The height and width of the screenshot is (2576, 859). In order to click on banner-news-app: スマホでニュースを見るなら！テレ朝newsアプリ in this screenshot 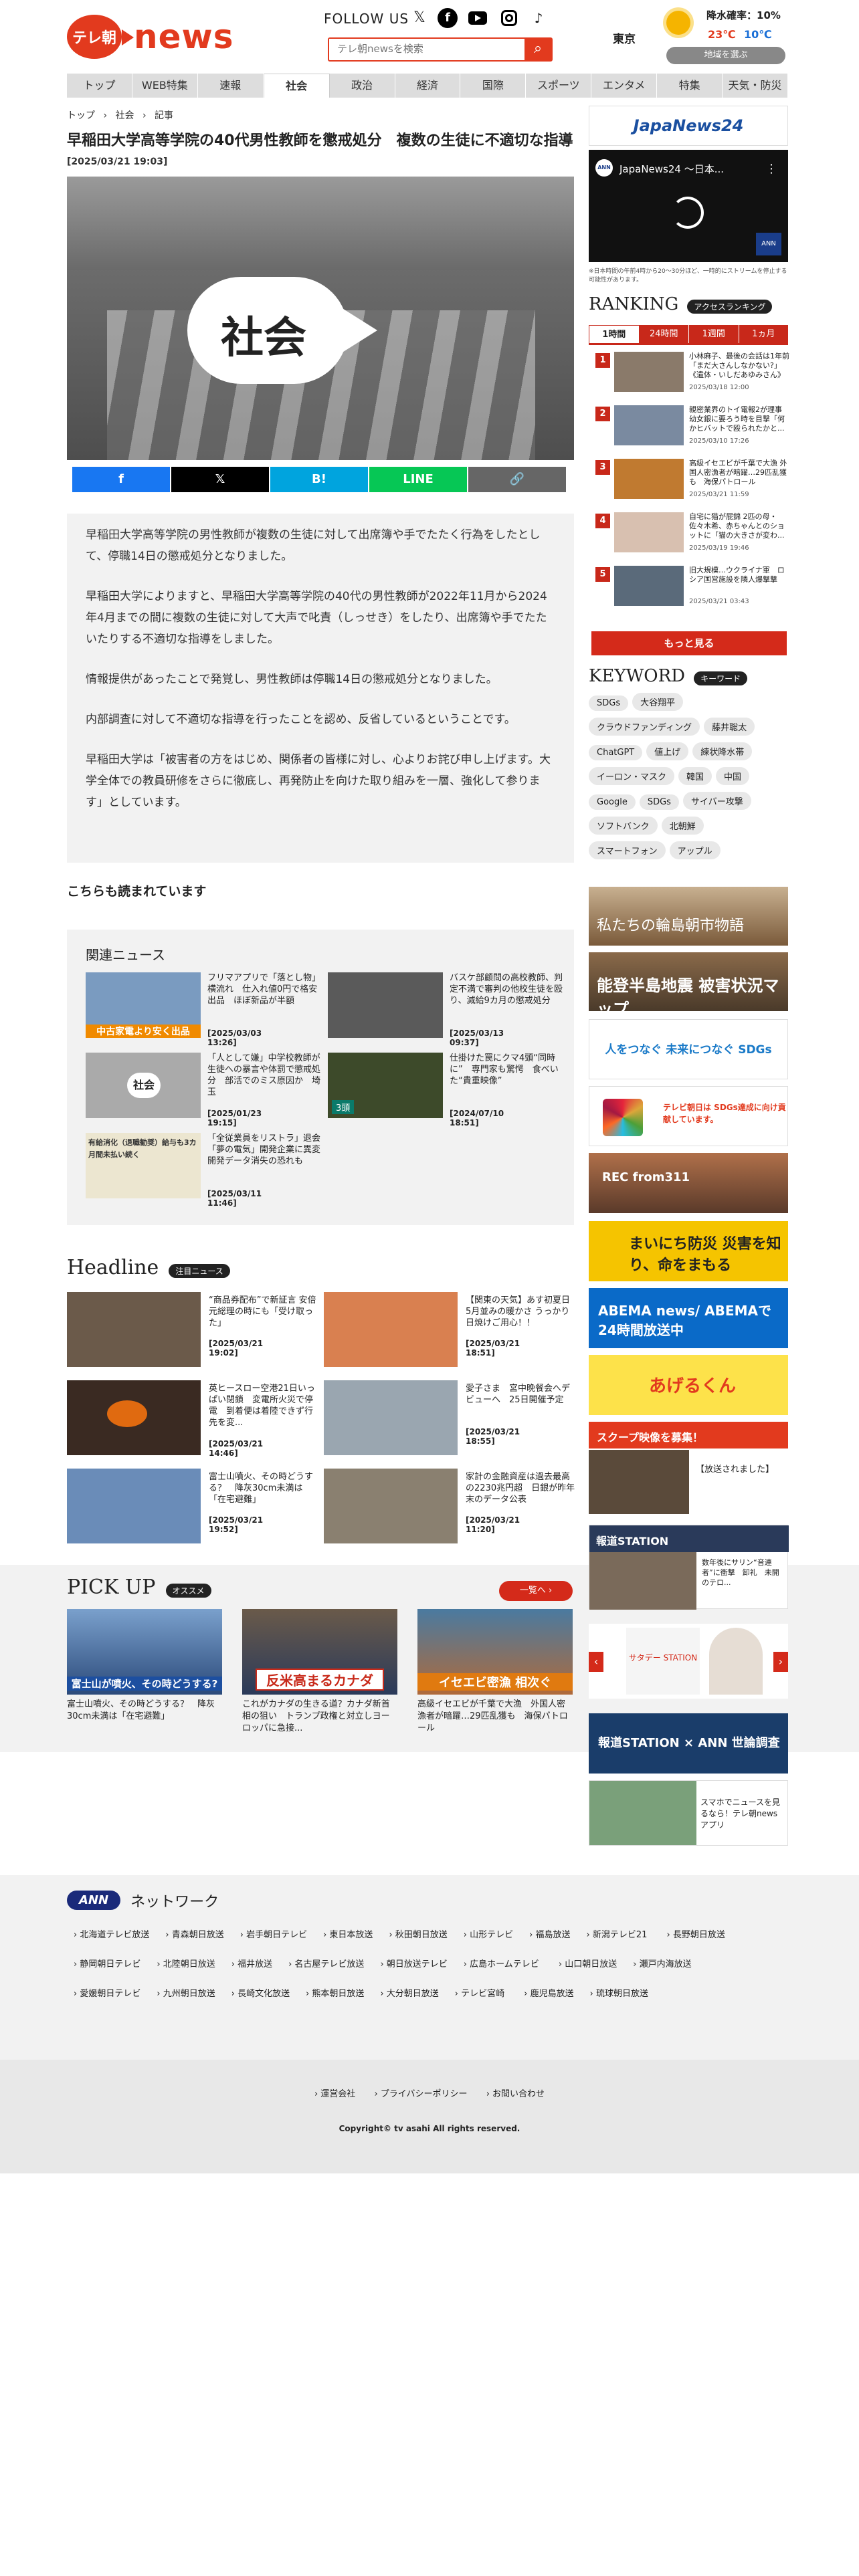, I will do `click(688, 1813)`.